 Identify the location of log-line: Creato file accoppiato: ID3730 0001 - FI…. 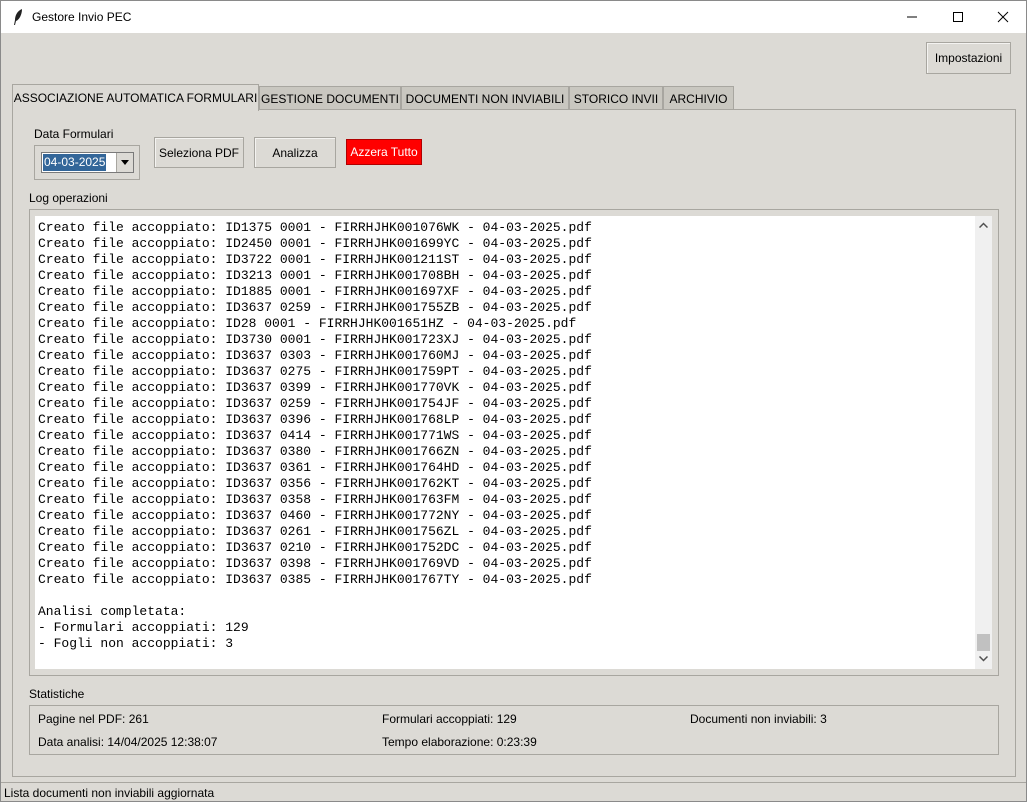
(315, 339).